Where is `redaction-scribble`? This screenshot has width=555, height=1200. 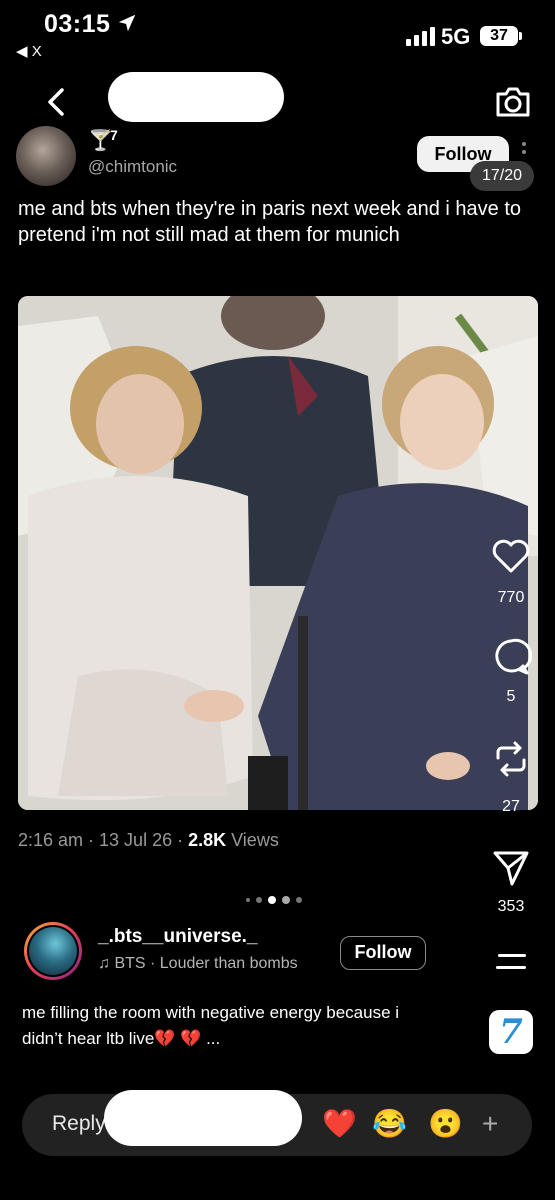 redaction-scribble is located at coordinates (196, 97).